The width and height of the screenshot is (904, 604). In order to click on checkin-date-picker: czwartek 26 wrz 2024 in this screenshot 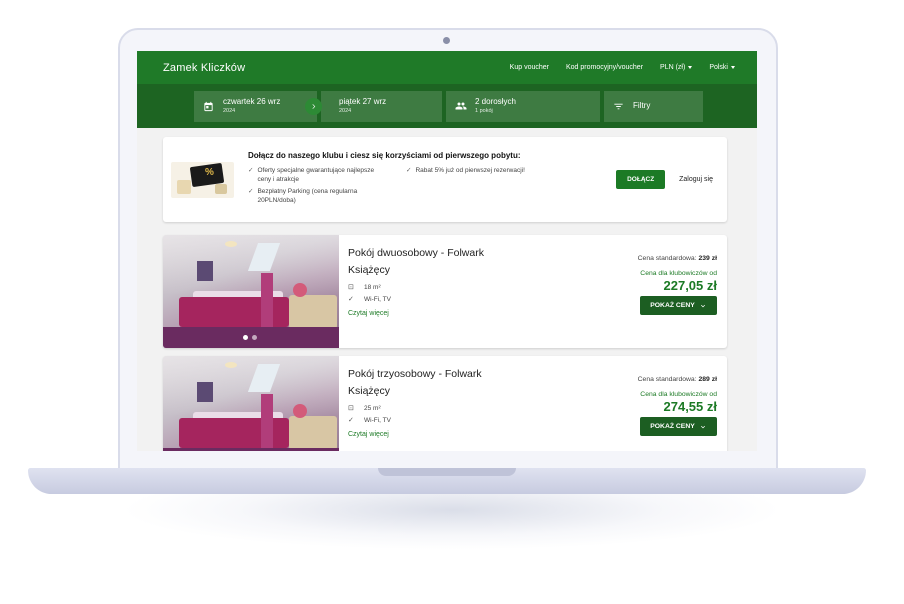, I will do `click(258, 106)`.